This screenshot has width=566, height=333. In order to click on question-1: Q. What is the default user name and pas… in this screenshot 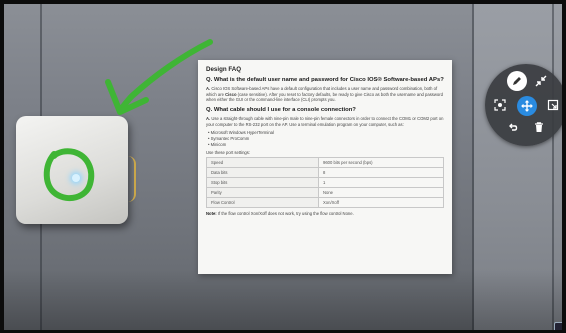, I will do `click(325, 80)`.